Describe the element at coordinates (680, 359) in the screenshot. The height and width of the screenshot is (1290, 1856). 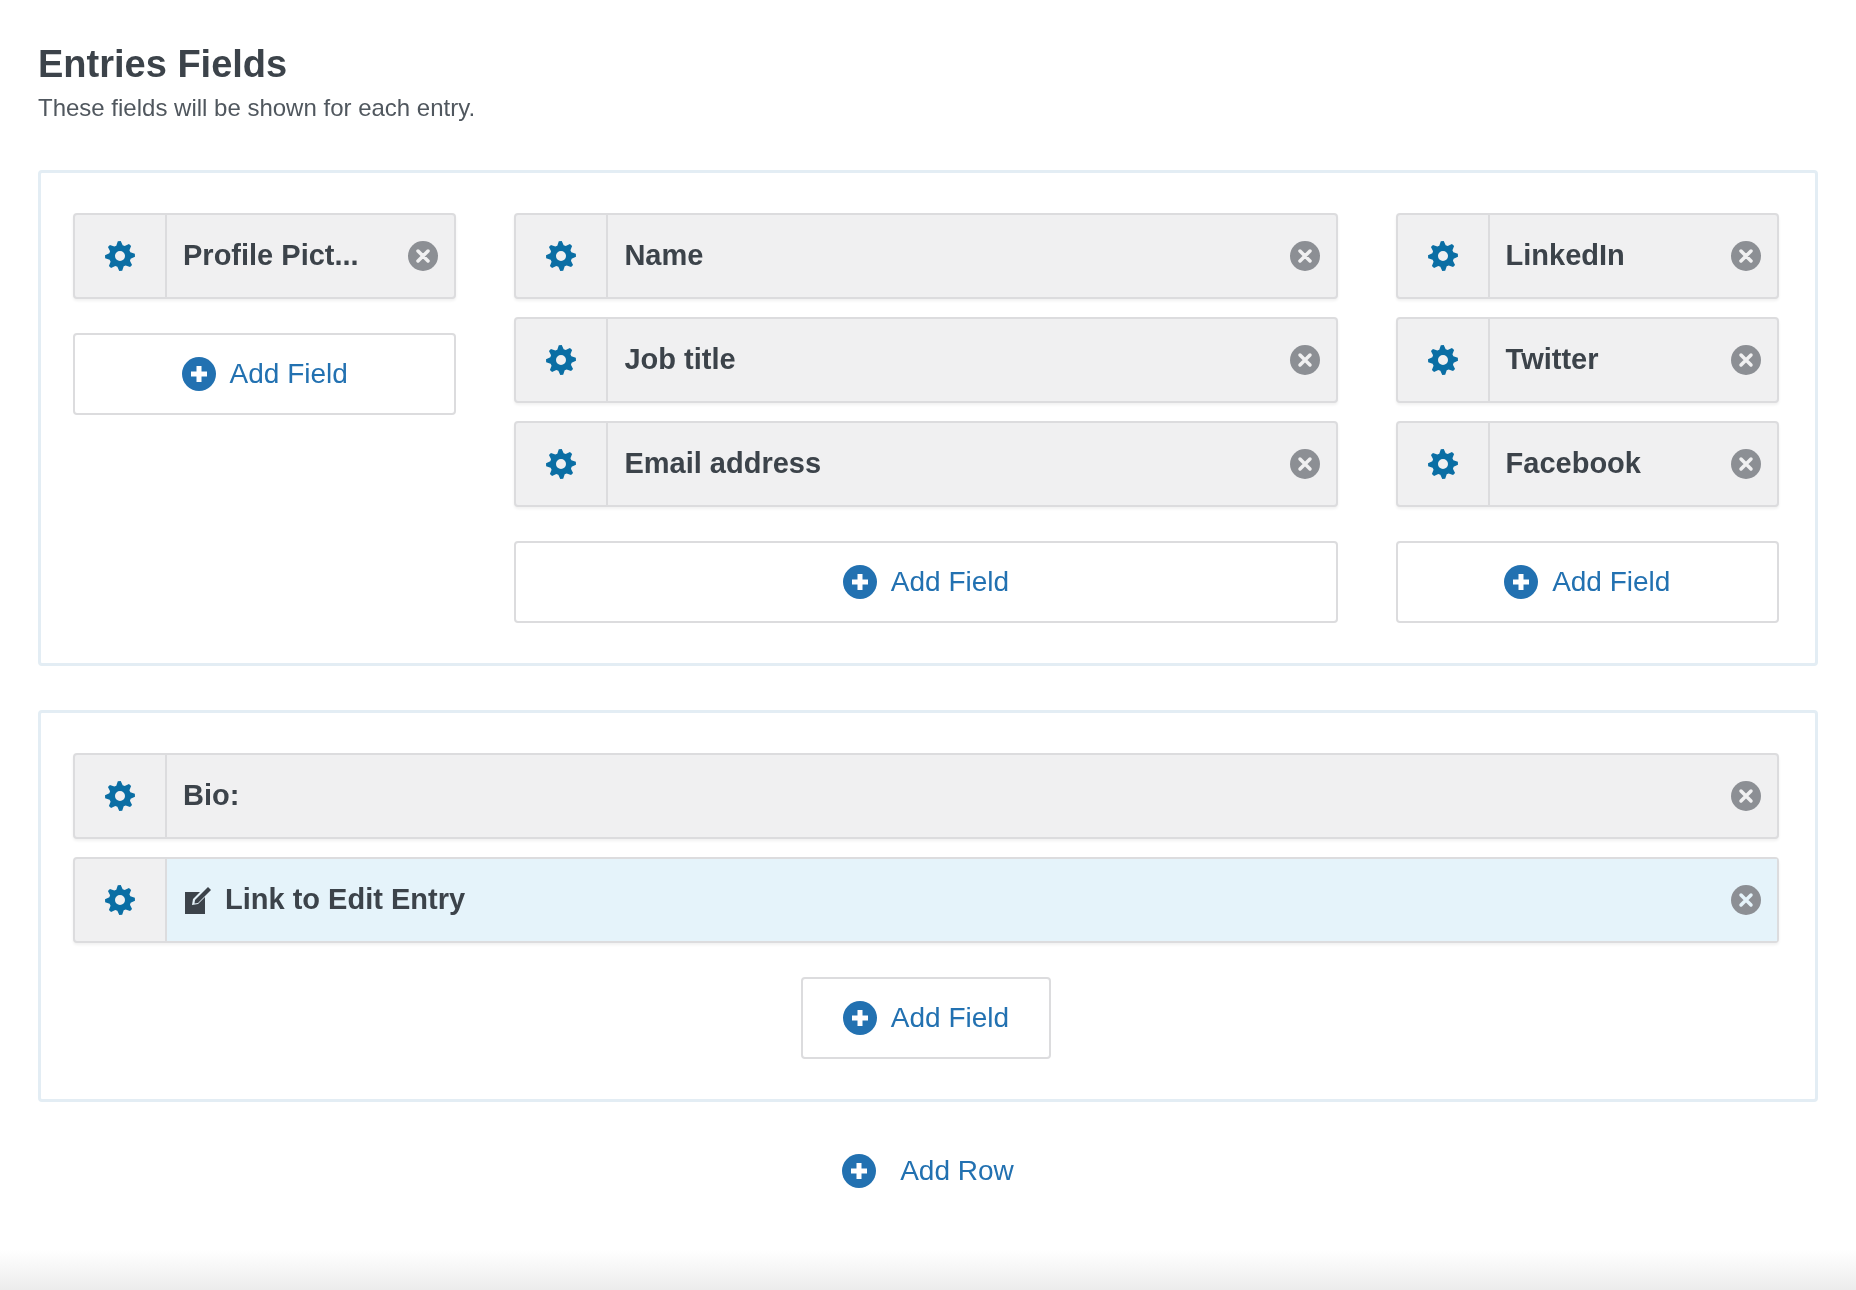
I see `field-label: Job title` at that location.